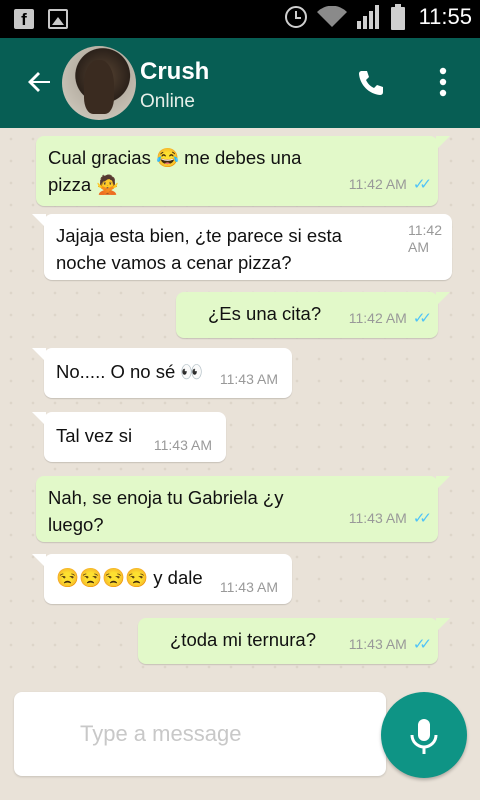 The image size is (480, 800). I want to click on phone-icon, so click(371, 83).